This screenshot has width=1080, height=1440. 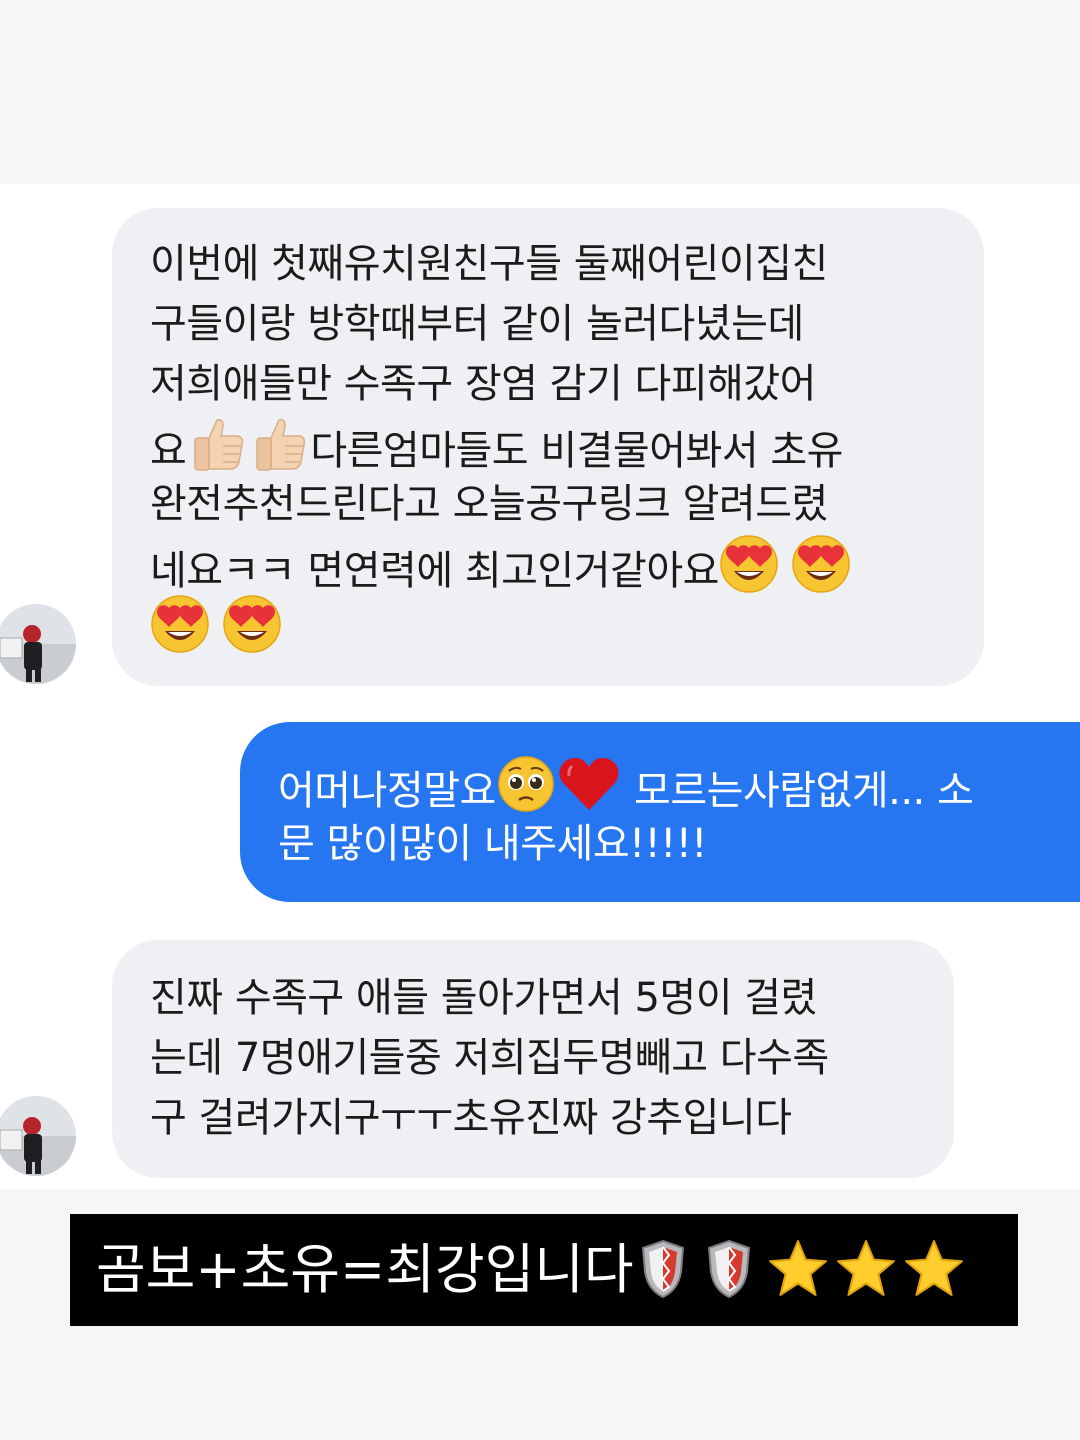 What do you see at coordinates (483, 384) in the screenshot?
I see `message-line: 저희애들만 수족구 장염 감기 다피해갔어` at bounding box center [483, 384].